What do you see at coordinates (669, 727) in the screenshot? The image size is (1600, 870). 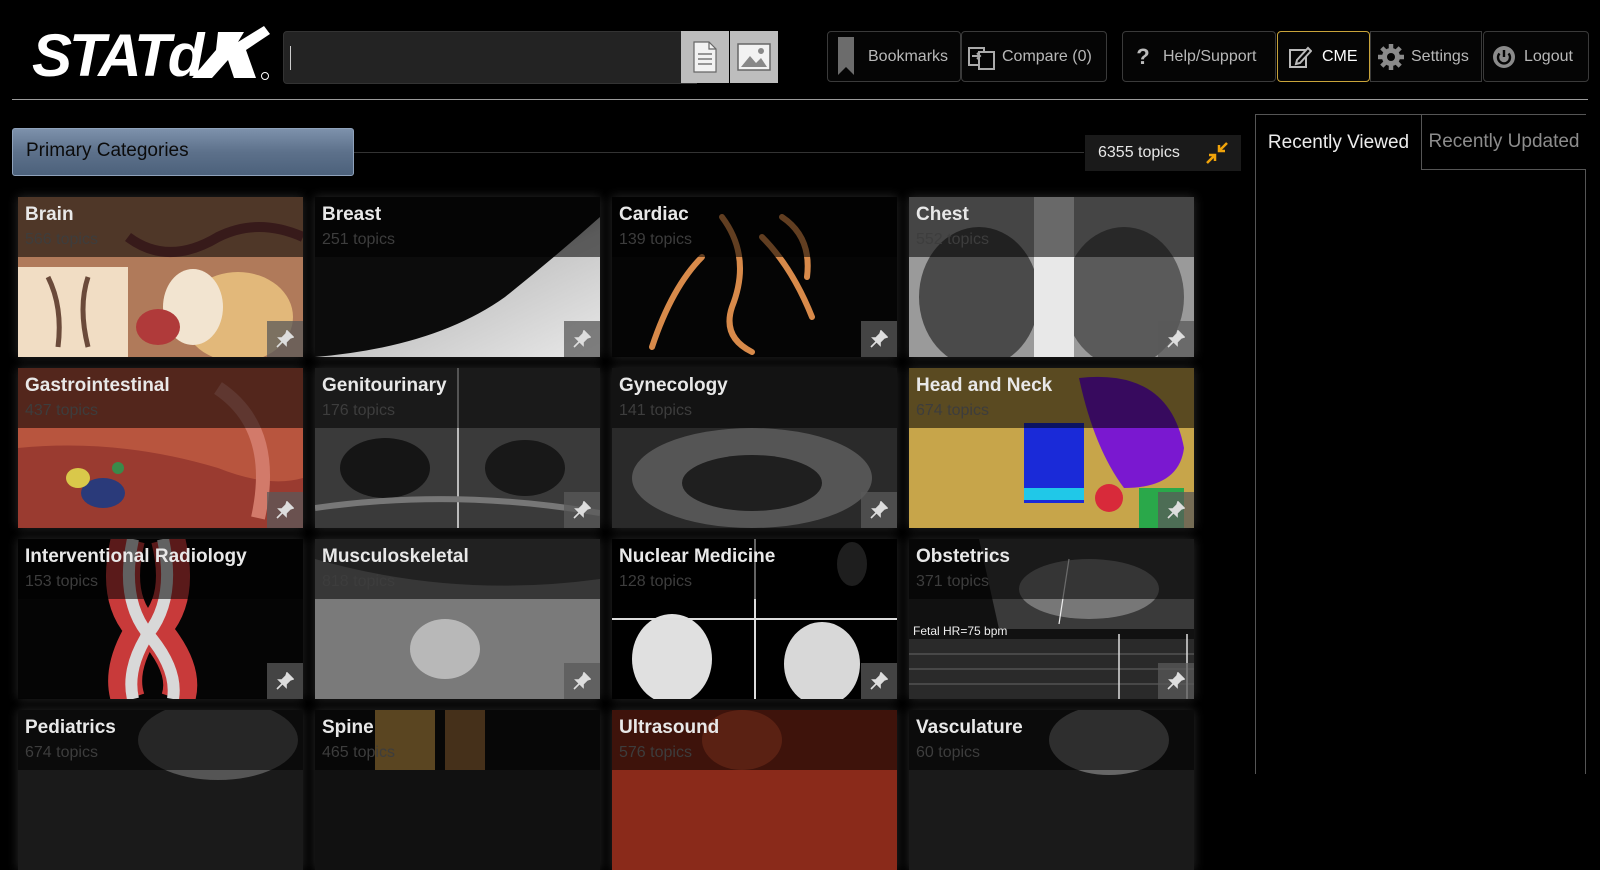 I see `category-name: Ultrasound` at bounding box center [669, 727].